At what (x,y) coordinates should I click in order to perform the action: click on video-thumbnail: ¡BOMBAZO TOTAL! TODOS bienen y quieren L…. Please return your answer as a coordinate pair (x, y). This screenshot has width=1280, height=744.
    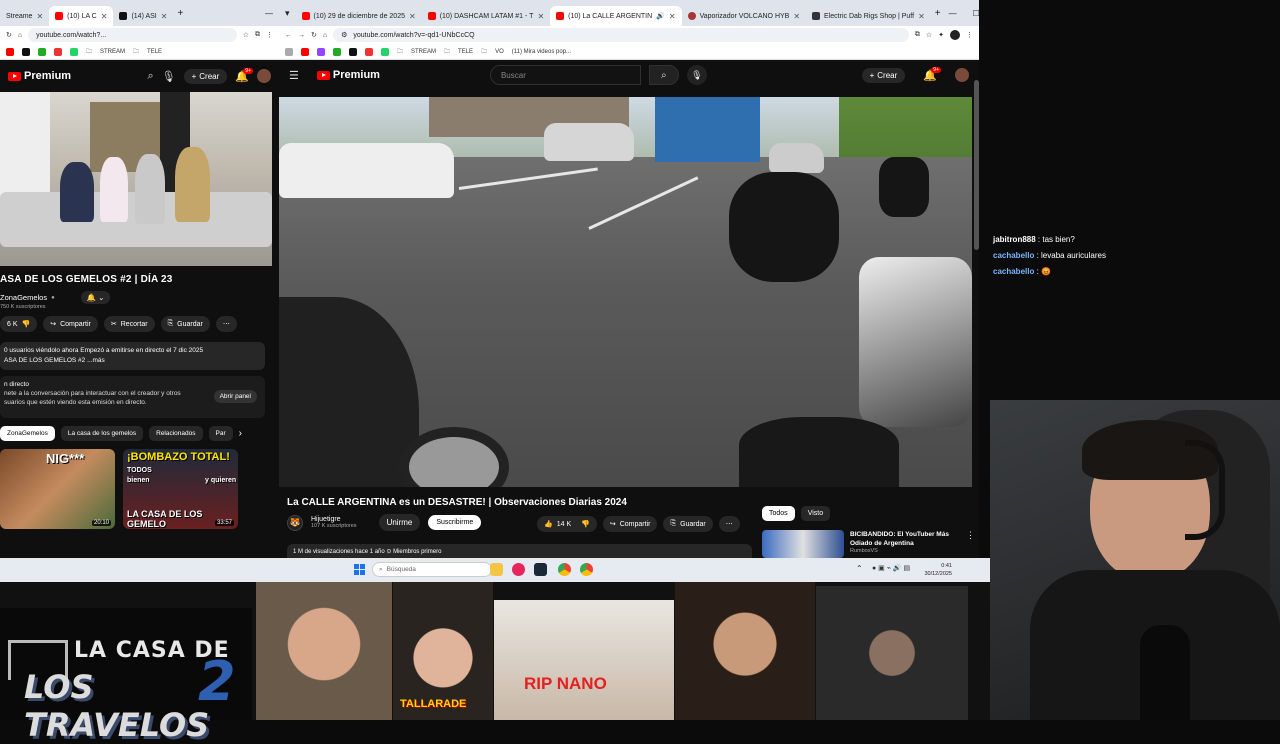
    Looking at the image, I should click on (180, 489).